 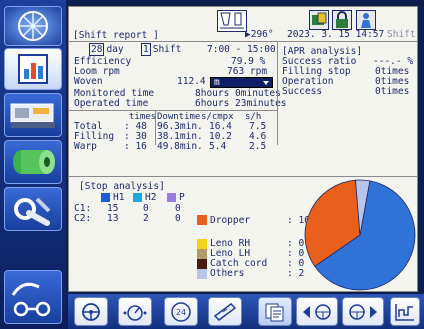 What do you see at coordinates (277, 93) in the screenshot?
I see `apr-divider` at bounding box center [277, 93].